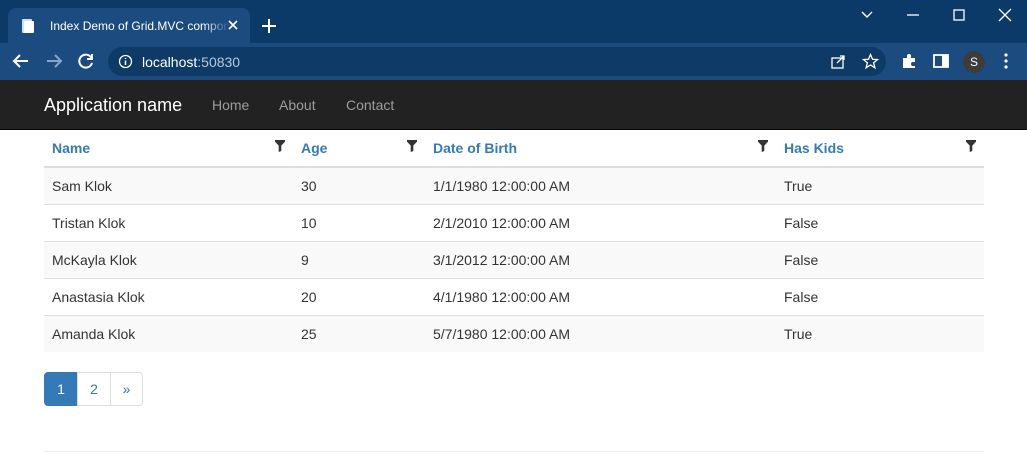 The image size is (1027, 462). Describe the element at coordinates (867, 15) in the screenshot. I see `tab-search-chevron-icon` at that location.